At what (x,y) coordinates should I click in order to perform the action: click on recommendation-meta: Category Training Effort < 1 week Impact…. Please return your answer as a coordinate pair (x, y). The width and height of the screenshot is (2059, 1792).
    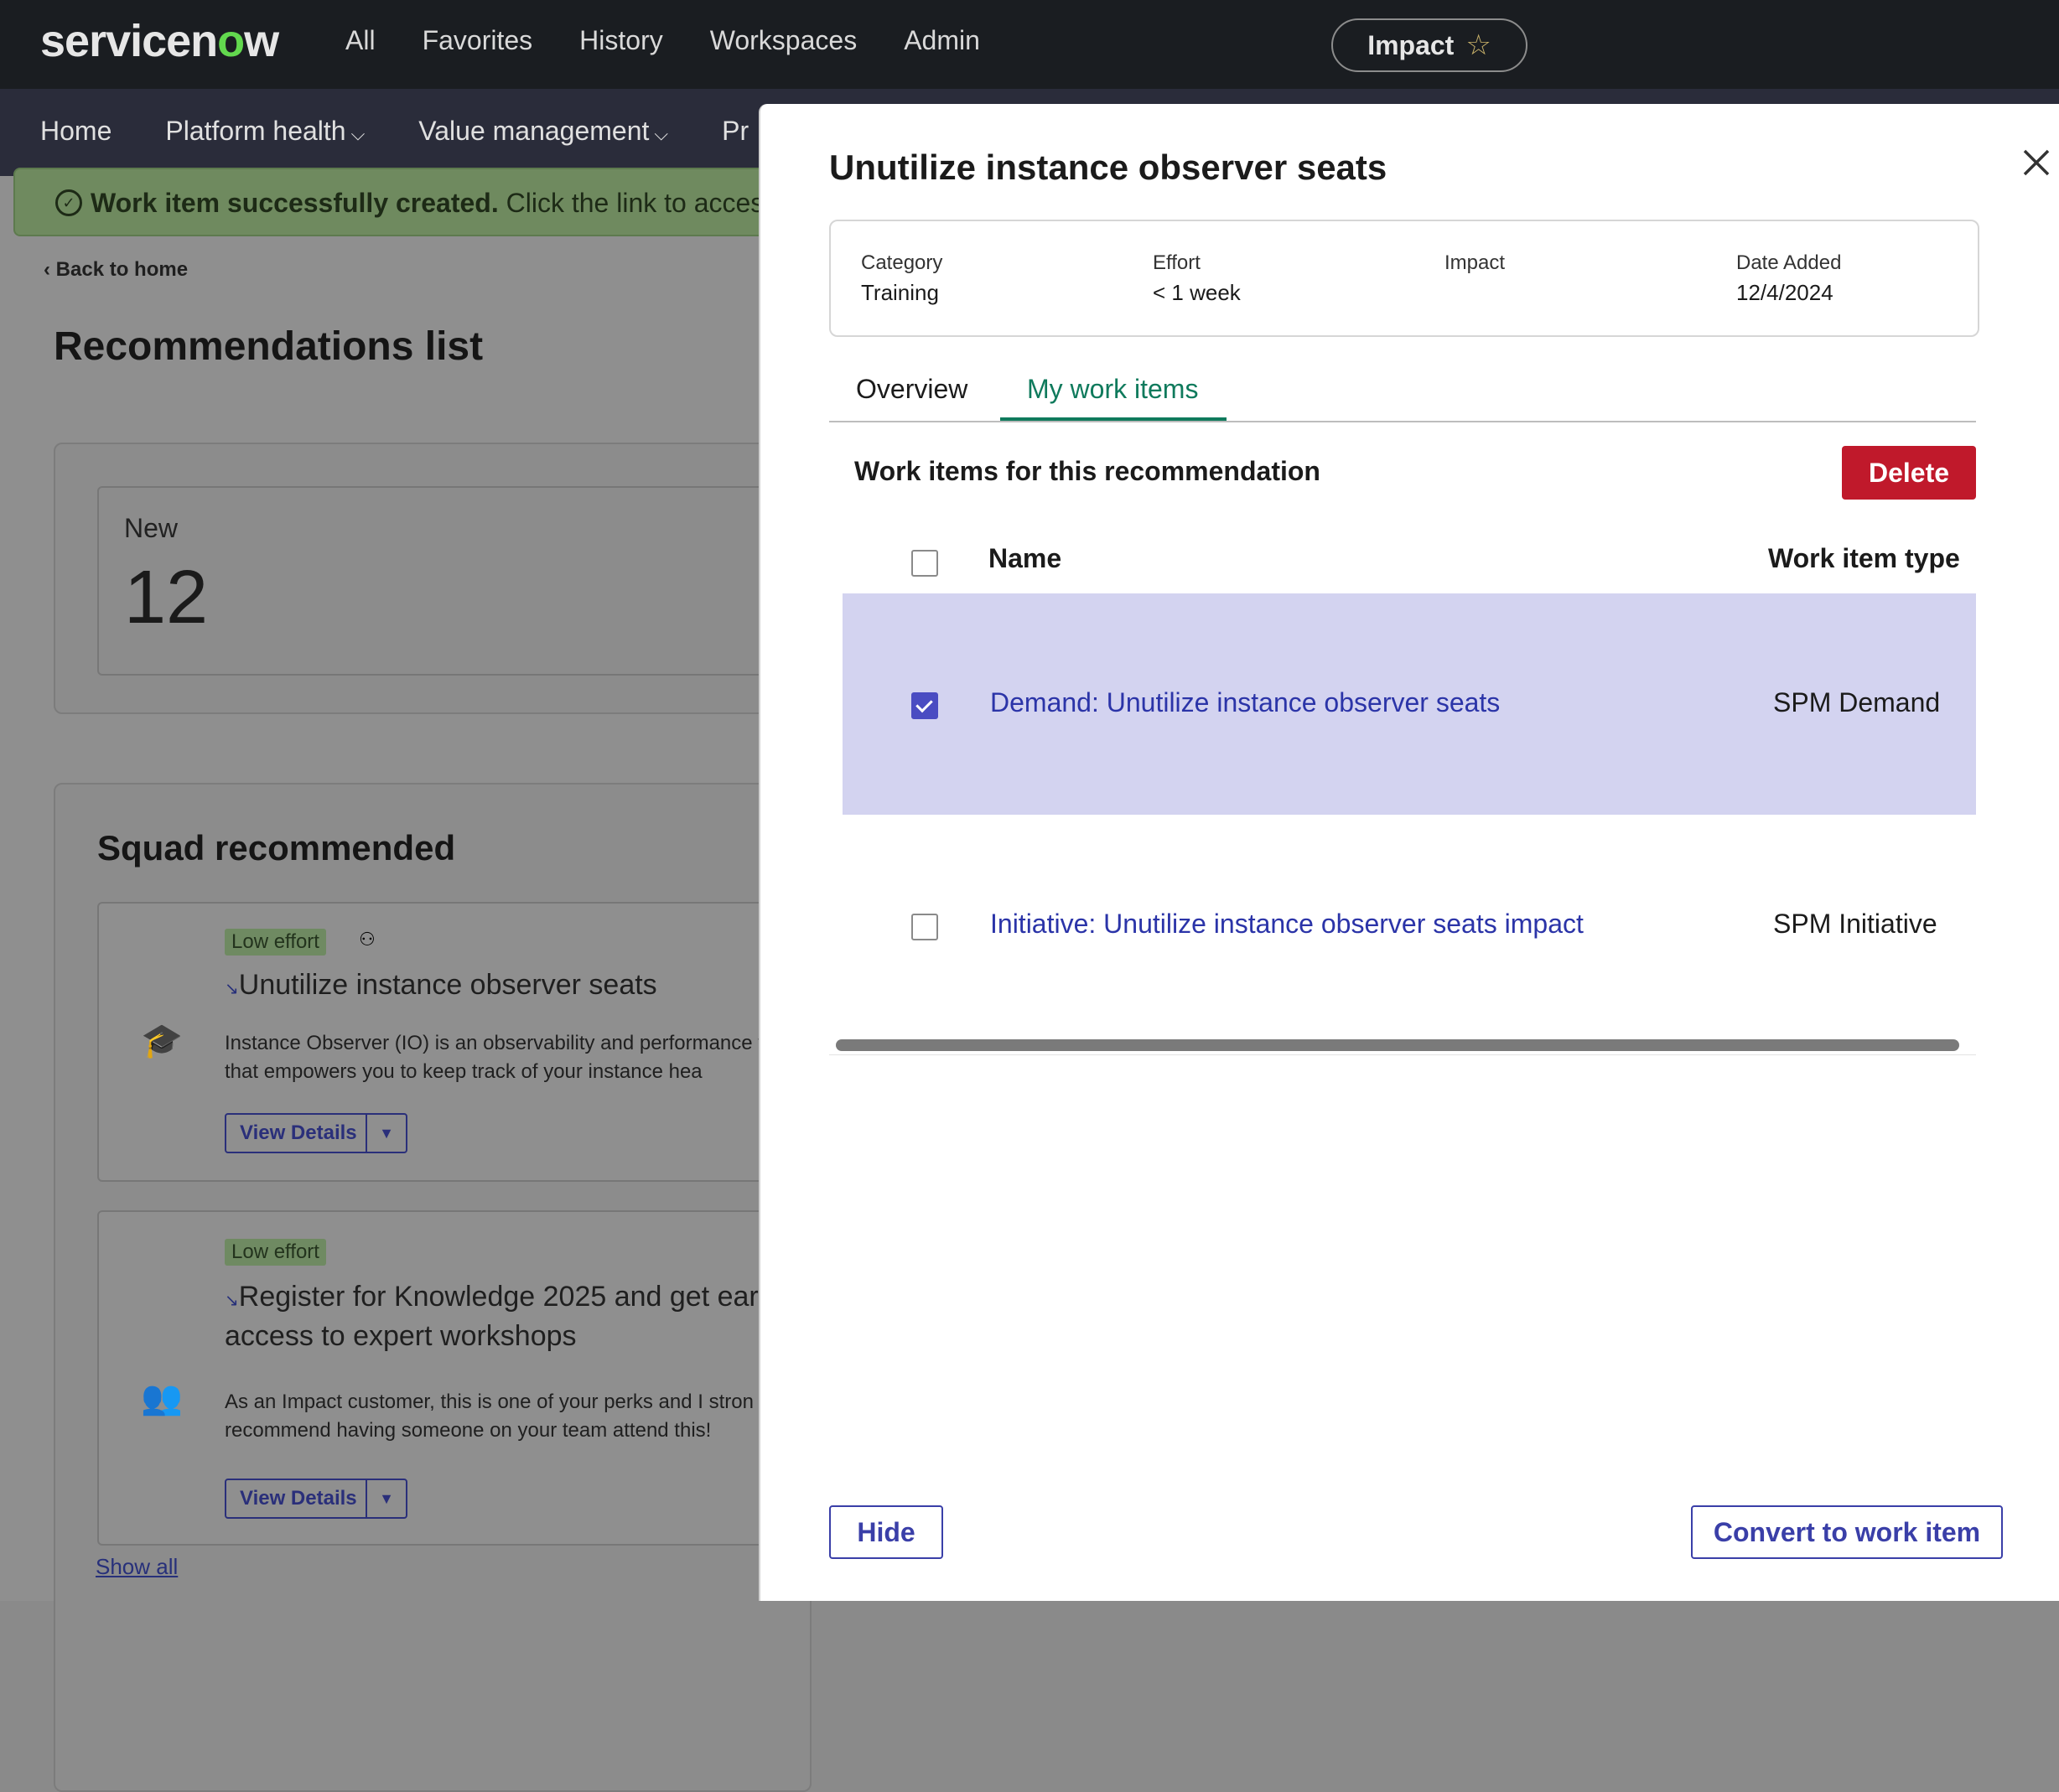
    Looking at the image, I should click on (1404, 278).